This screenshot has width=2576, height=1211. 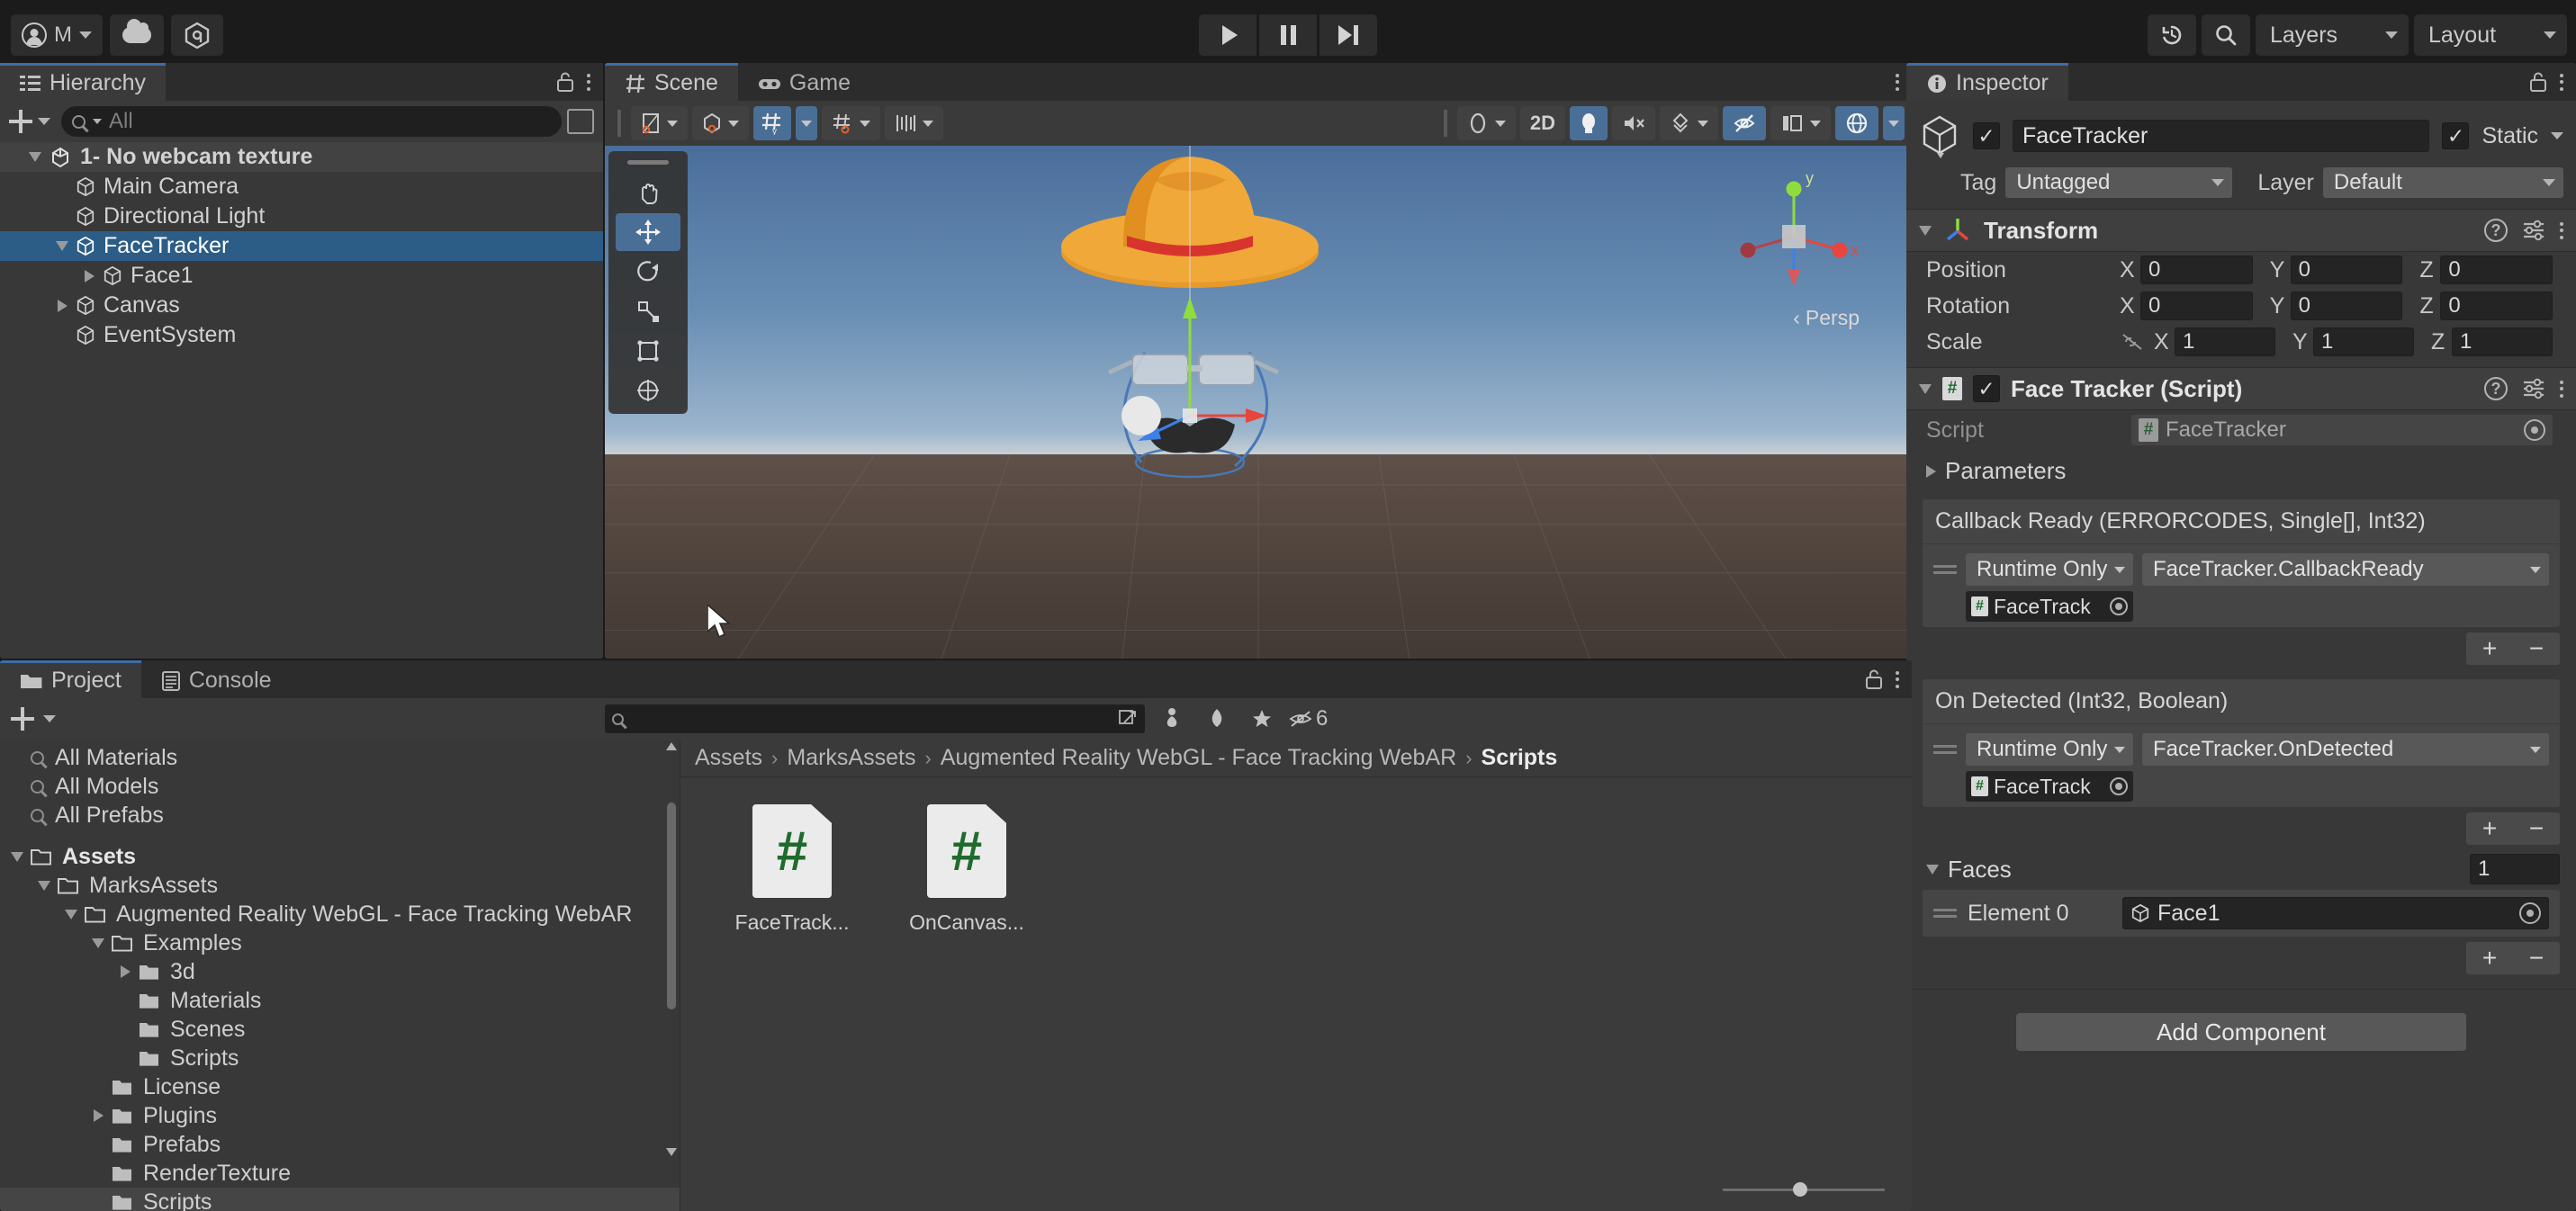 What do you see at coordinates (2536, 828) in the screenshot?
I see `event-remove-button: −` at bounding box center [2536, 828].